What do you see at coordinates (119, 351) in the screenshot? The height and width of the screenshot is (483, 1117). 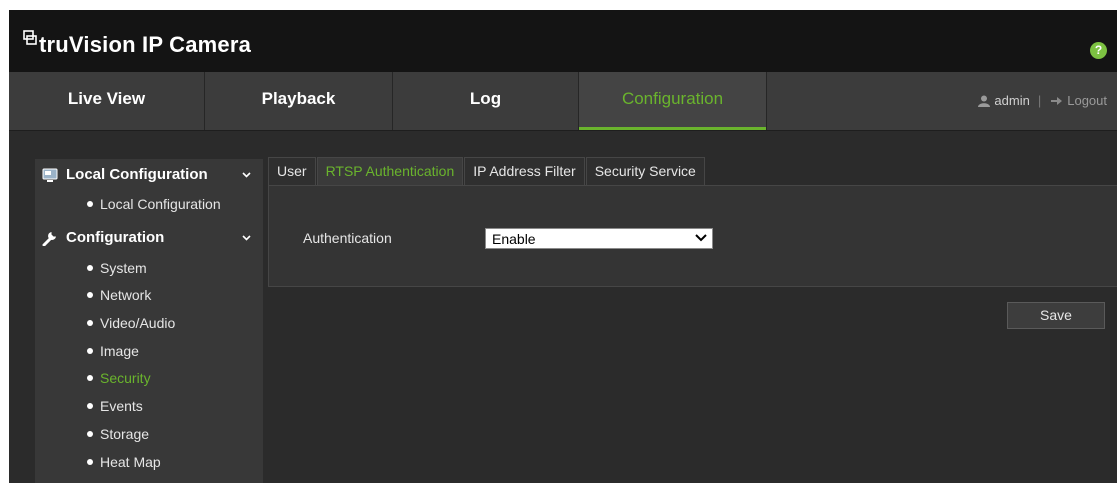 I see `sidebar-item-label: Image` at bounding box center [119, 351].